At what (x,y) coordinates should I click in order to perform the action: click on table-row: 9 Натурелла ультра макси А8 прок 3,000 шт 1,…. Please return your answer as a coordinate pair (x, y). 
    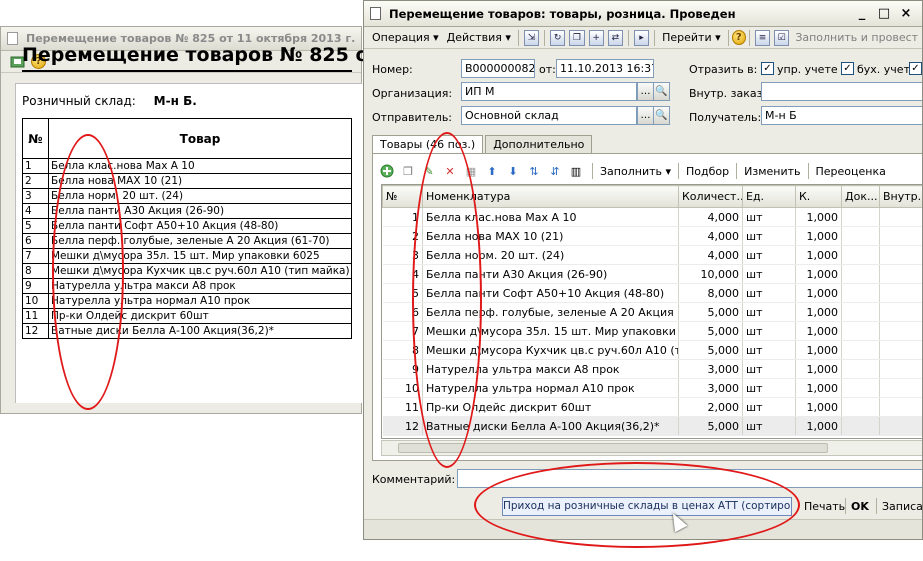
    Looking at the image, I should click on (652, 369).